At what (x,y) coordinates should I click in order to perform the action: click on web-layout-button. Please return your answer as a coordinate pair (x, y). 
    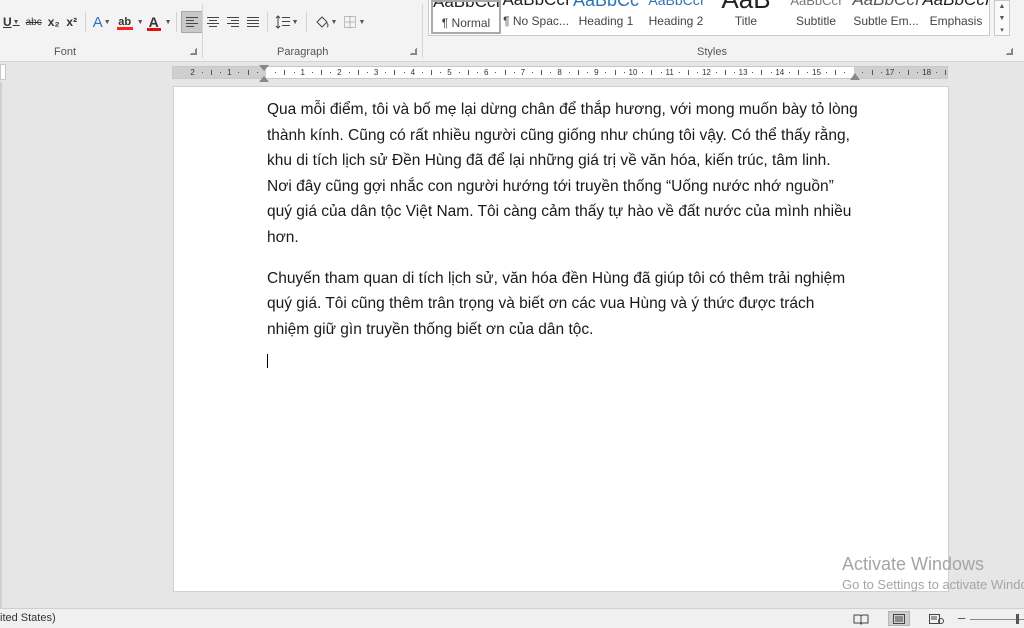
    Looking at the image, I should click on (936, 618).